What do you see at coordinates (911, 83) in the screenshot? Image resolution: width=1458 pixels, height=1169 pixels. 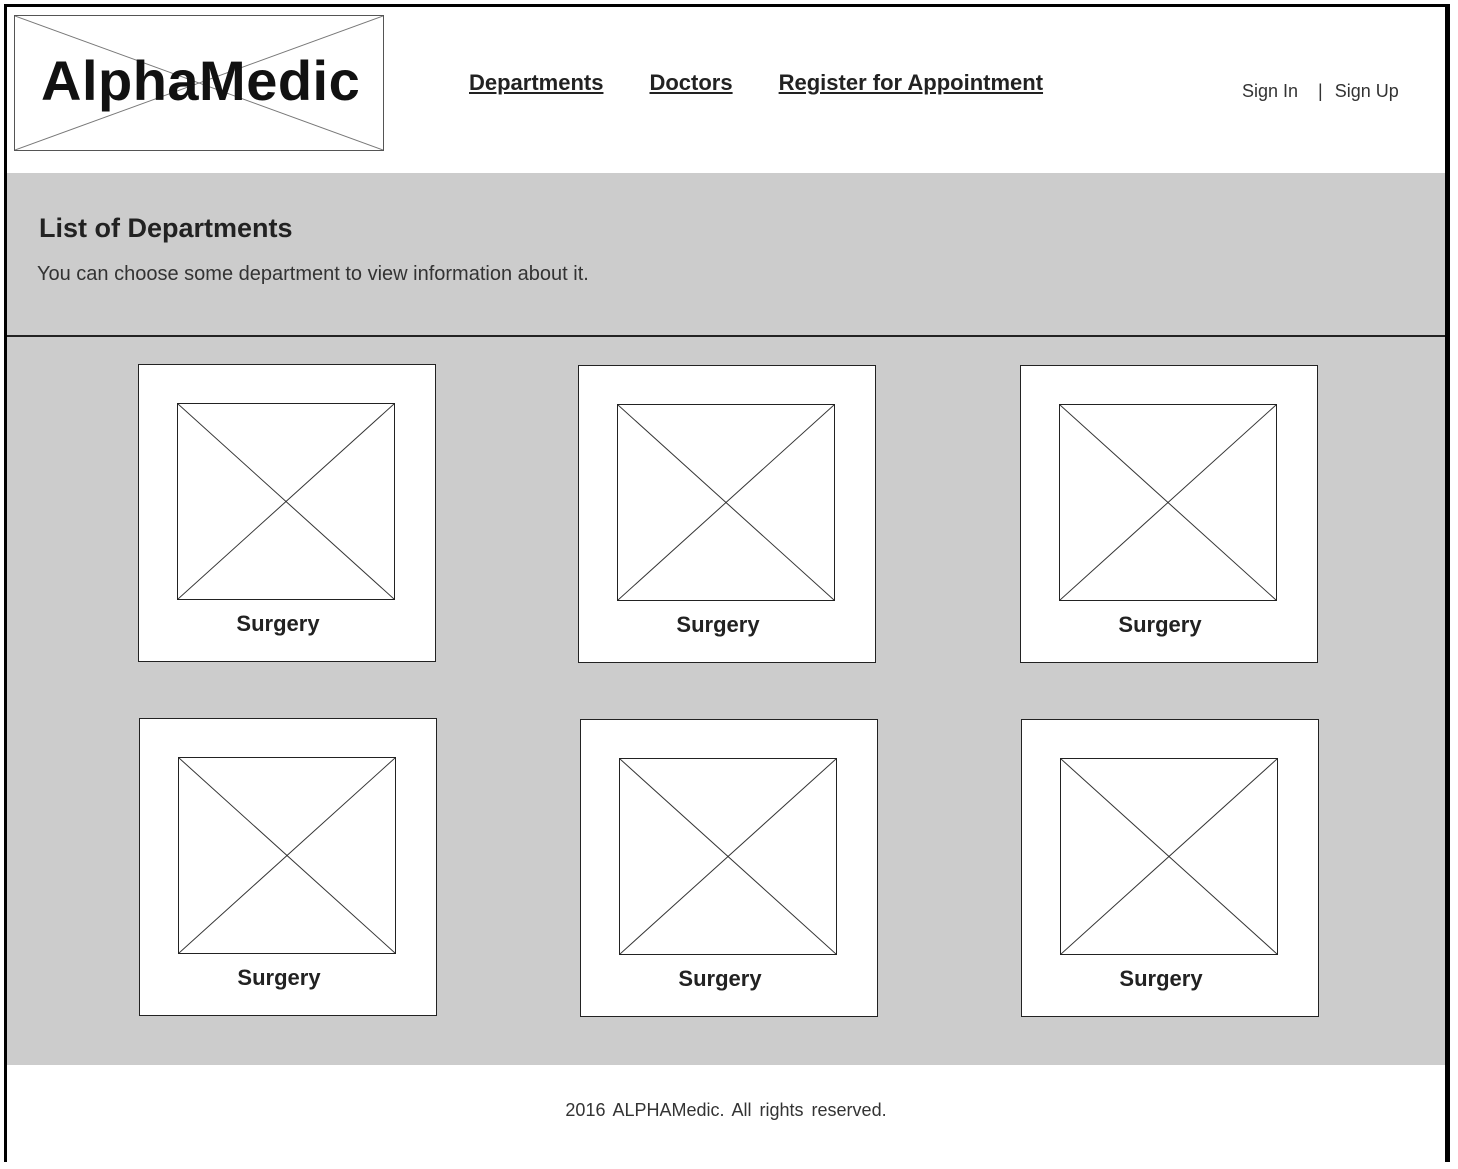 I see `nav-register-appointment-link: Register for Appointment` at bounding box center [911, 83].